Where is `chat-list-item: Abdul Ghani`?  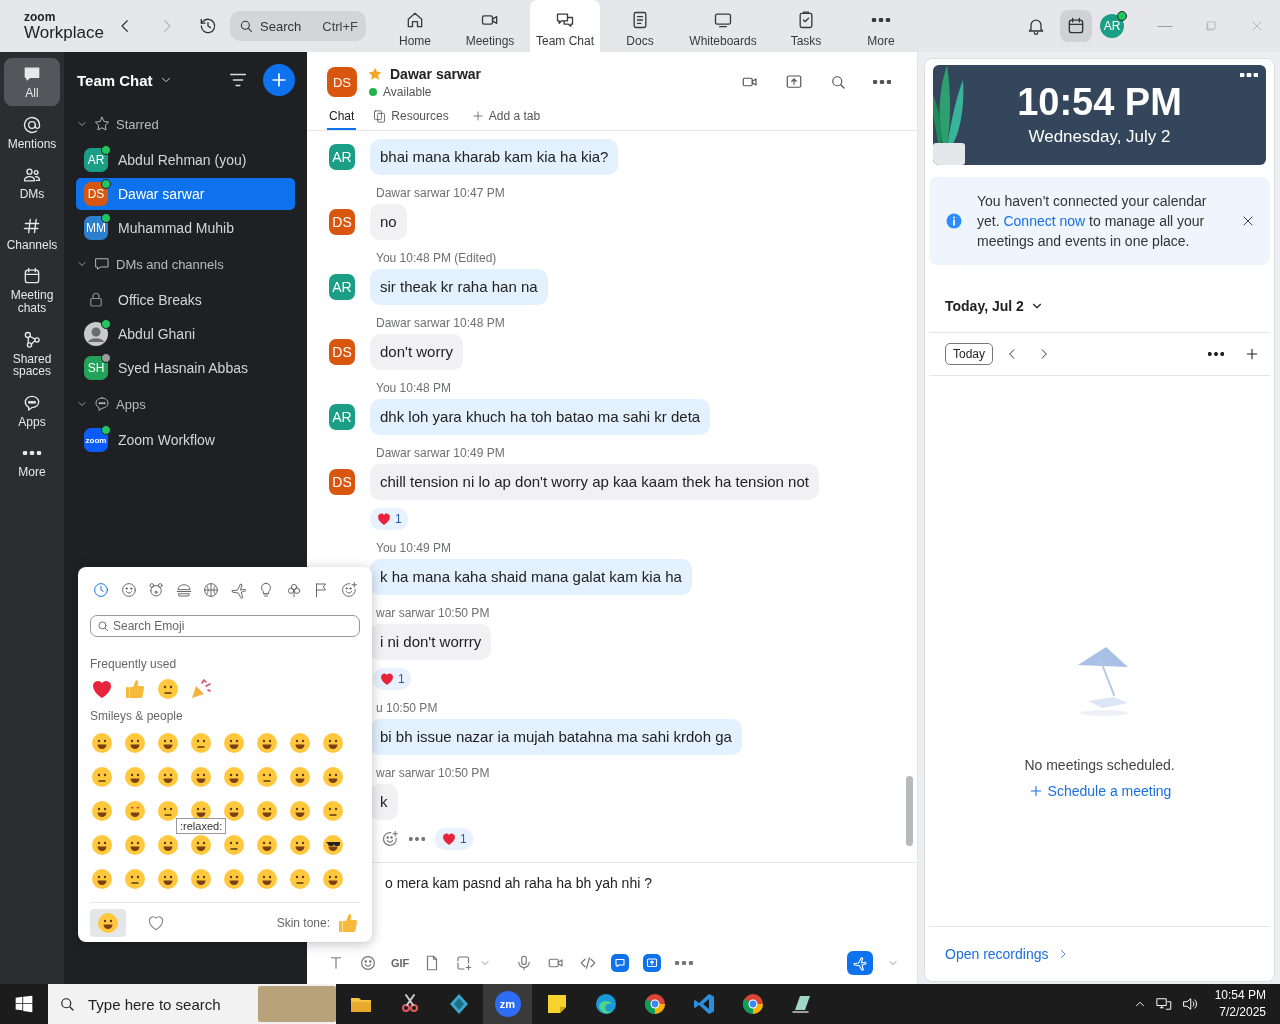 chat-list-item: Abdul Ghani is located at coordinates (185, 334).